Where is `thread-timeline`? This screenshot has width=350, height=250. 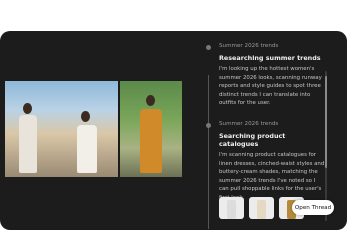 thread-timeline is located at coordinates (208, 152).